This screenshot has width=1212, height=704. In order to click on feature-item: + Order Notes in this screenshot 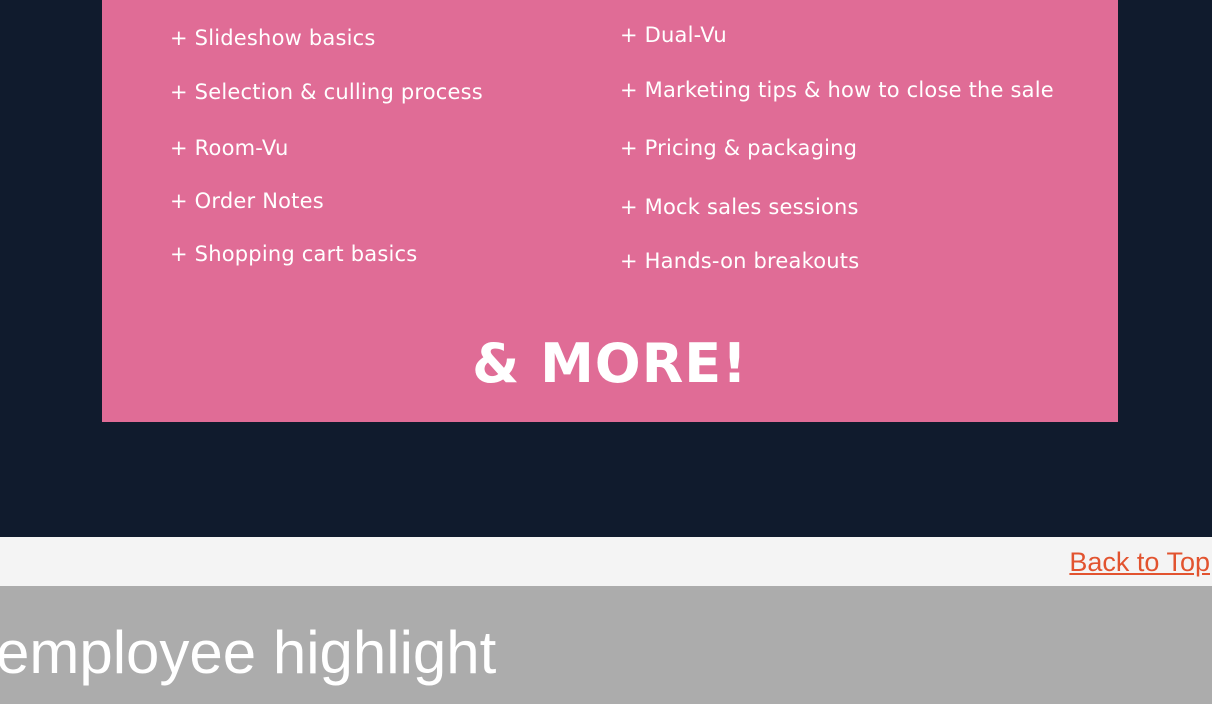, I will do `click(247, 201)`.